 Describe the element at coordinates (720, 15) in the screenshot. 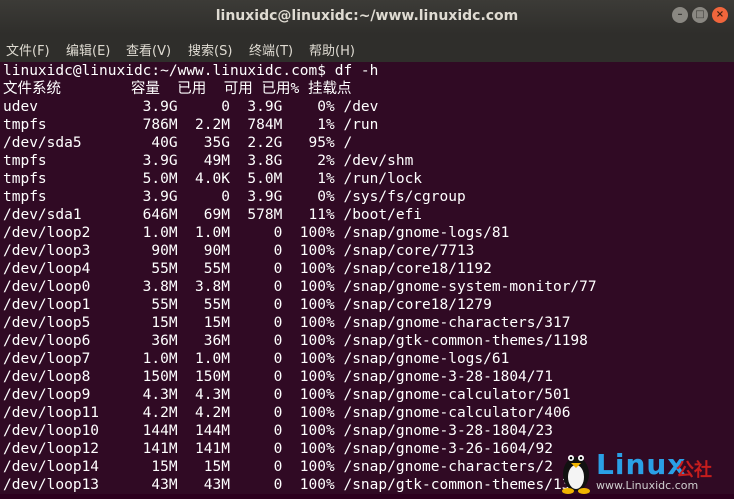

I see `close-button: ×` at that location.